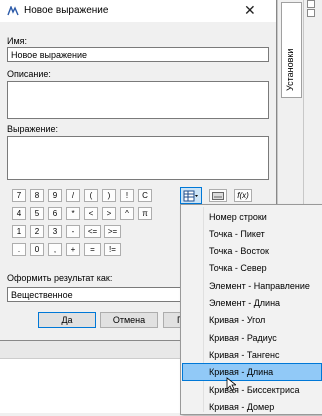 This screenshot has width=322, height=416. What do you see at coordinates (49, 55) in the screenshot?
I see `name-input-value: Новое выражение` at bounding box center [49, 55].